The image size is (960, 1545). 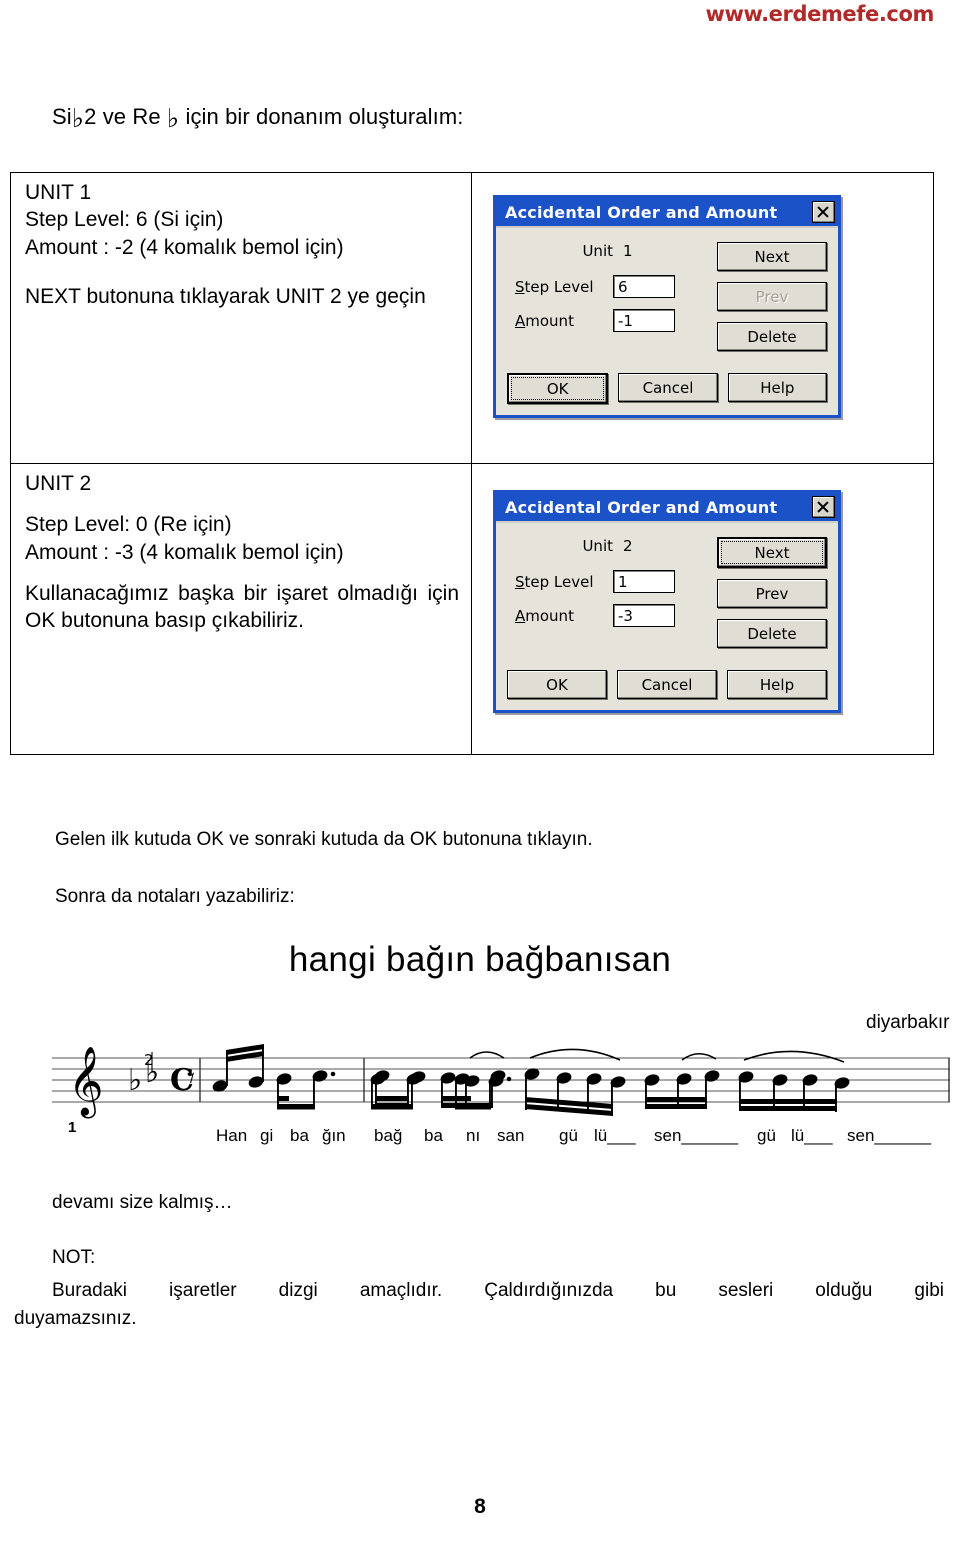 What do you see at coordinates (819, 14) in the screenshot?
I see `site-watermark: www.erdemefe.com` at bounding box center [819, 14].